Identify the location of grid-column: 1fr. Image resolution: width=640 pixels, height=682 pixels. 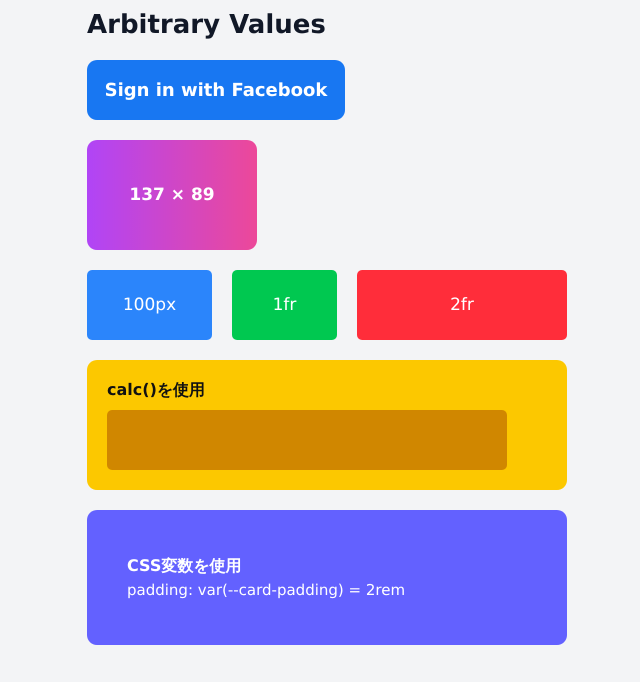
(284, 305).